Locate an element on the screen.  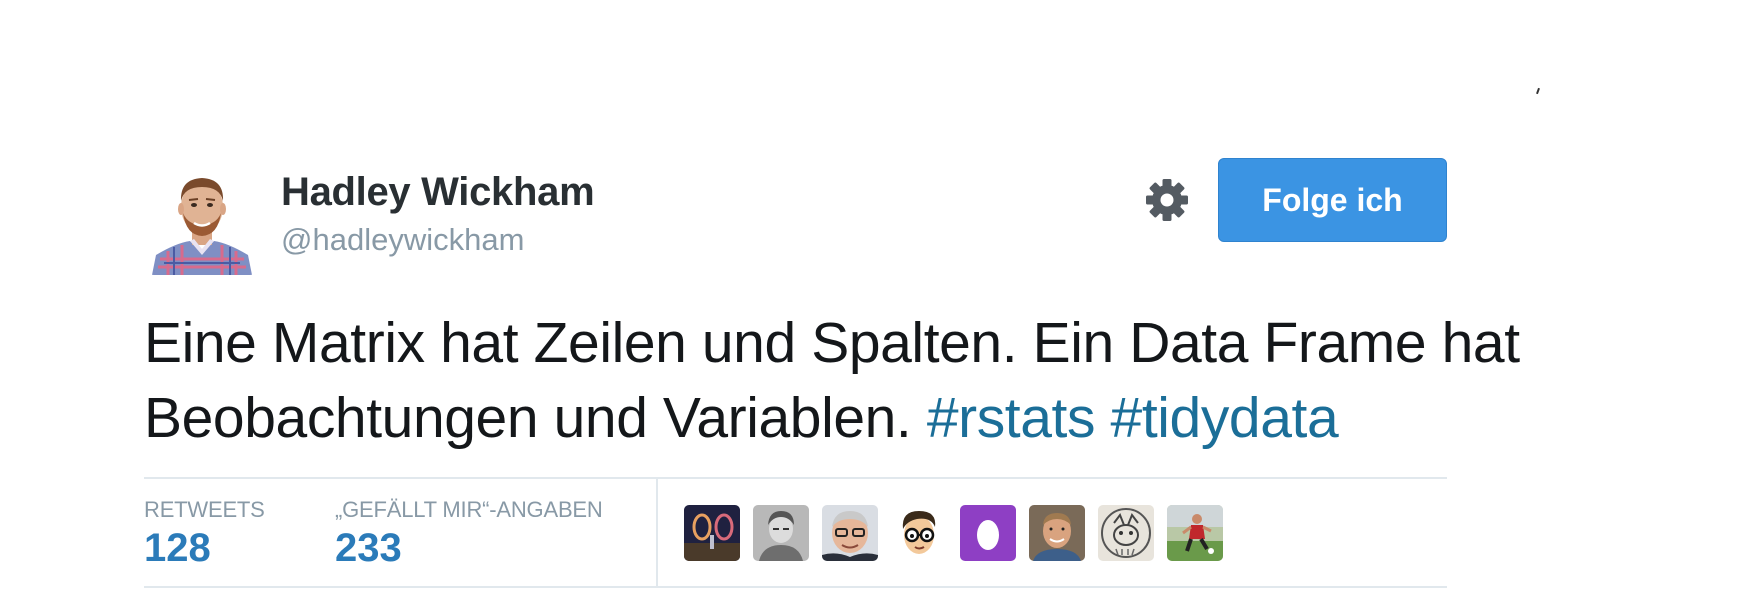
liker-avatar-soccer-player is located at coordinates (1195, 533).